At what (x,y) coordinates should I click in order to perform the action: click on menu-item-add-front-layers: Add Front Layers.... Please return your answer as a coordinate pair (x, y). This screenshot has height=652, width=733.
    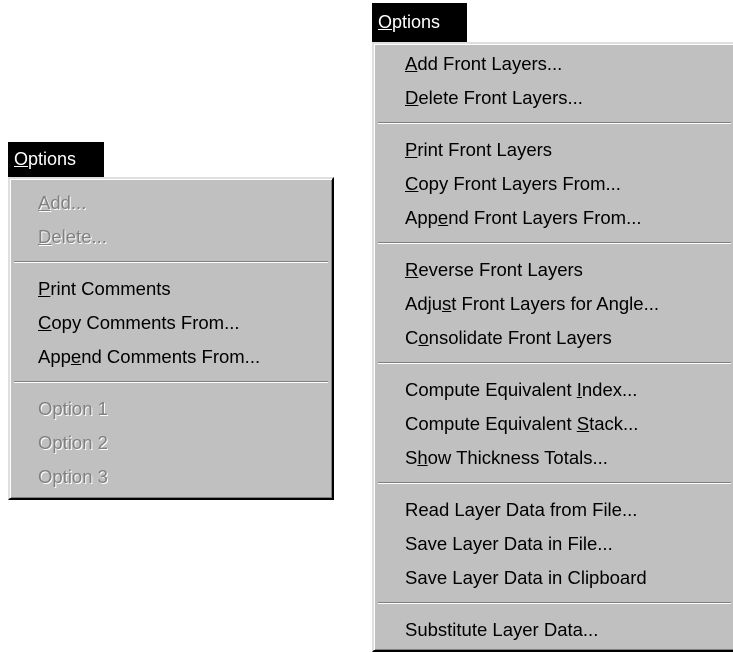
    Looking at the image, I should click on (554, 64).